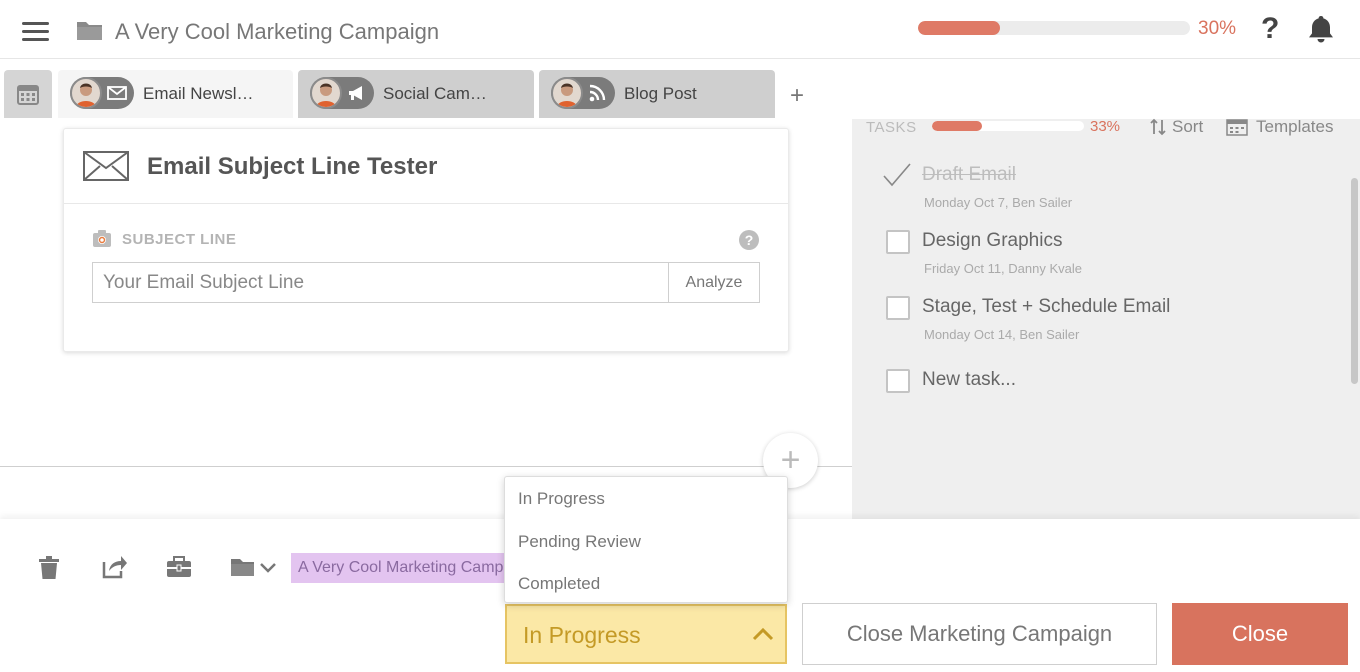  What do you see at coordinates (680, 29) in the screenshot?
I see `app-header: A Very Cool Marketing Campaign 30% ?` at bounding box center [680, 29].